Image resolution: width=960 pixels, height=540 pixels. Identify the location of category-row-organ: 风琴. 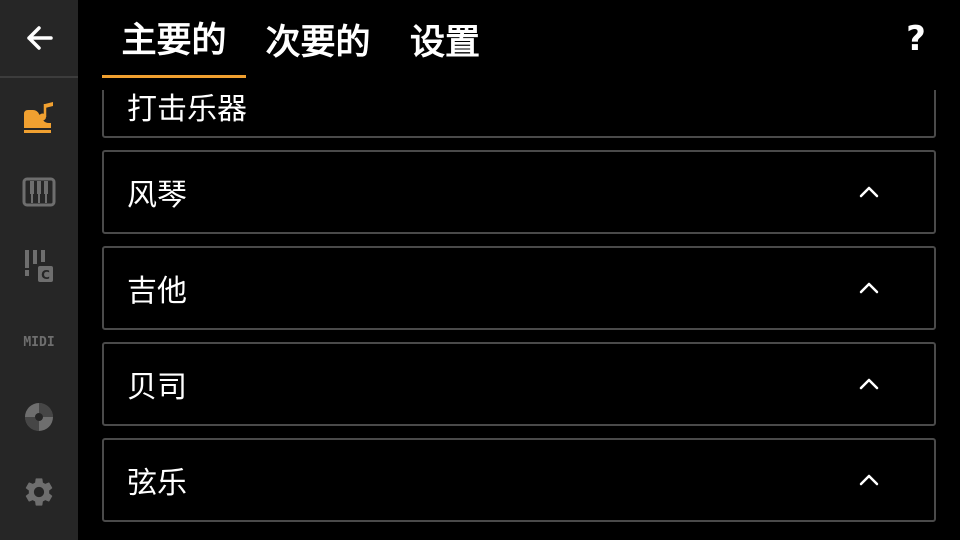
(519, 192).